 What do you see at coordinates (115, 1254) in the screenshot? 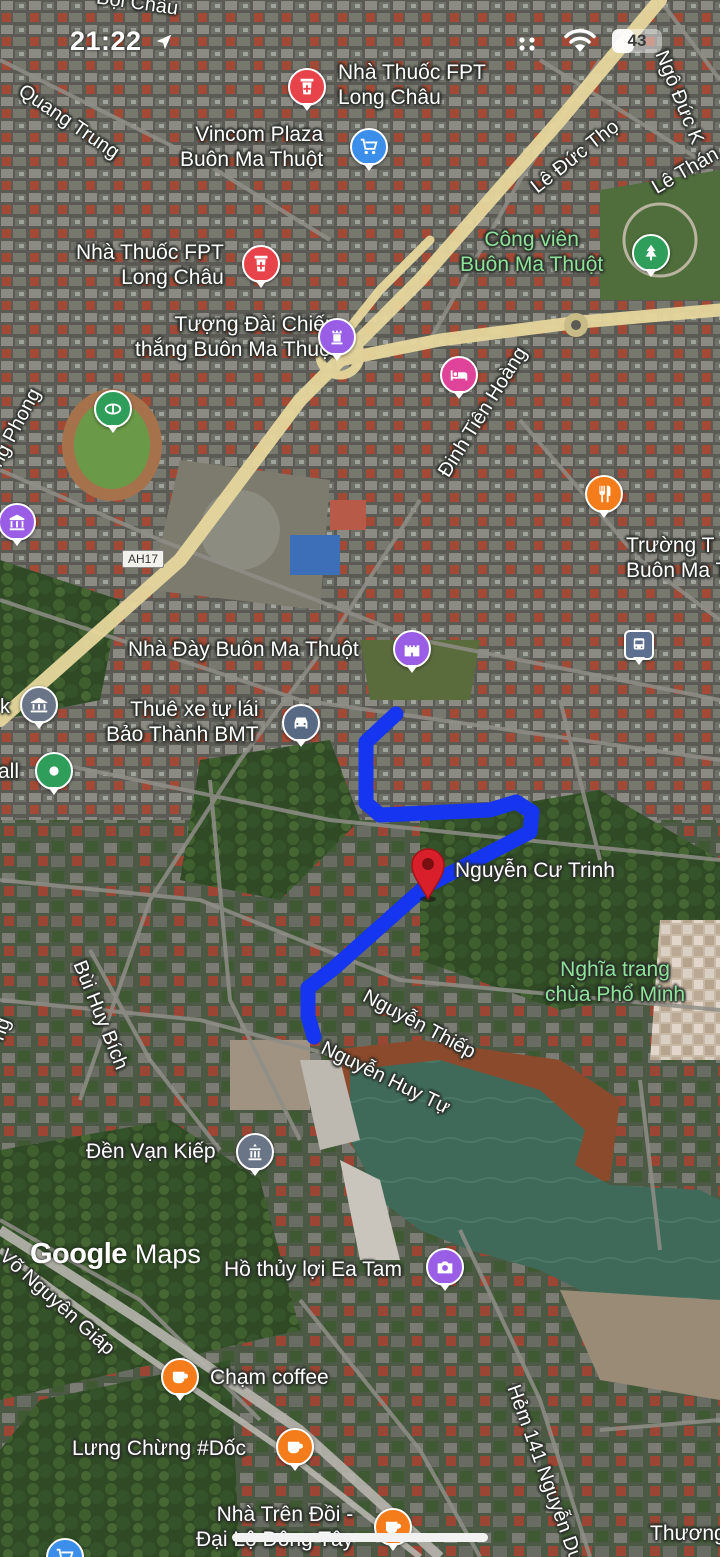
I see `google-maps-logo: Google Maps` at bounding box center [115, 1254].